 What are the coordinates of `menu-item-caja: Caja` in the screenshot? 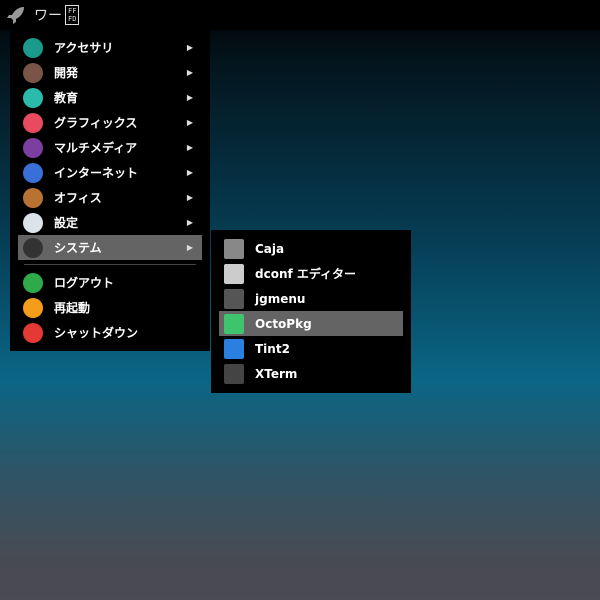 It's located at (311, 248).